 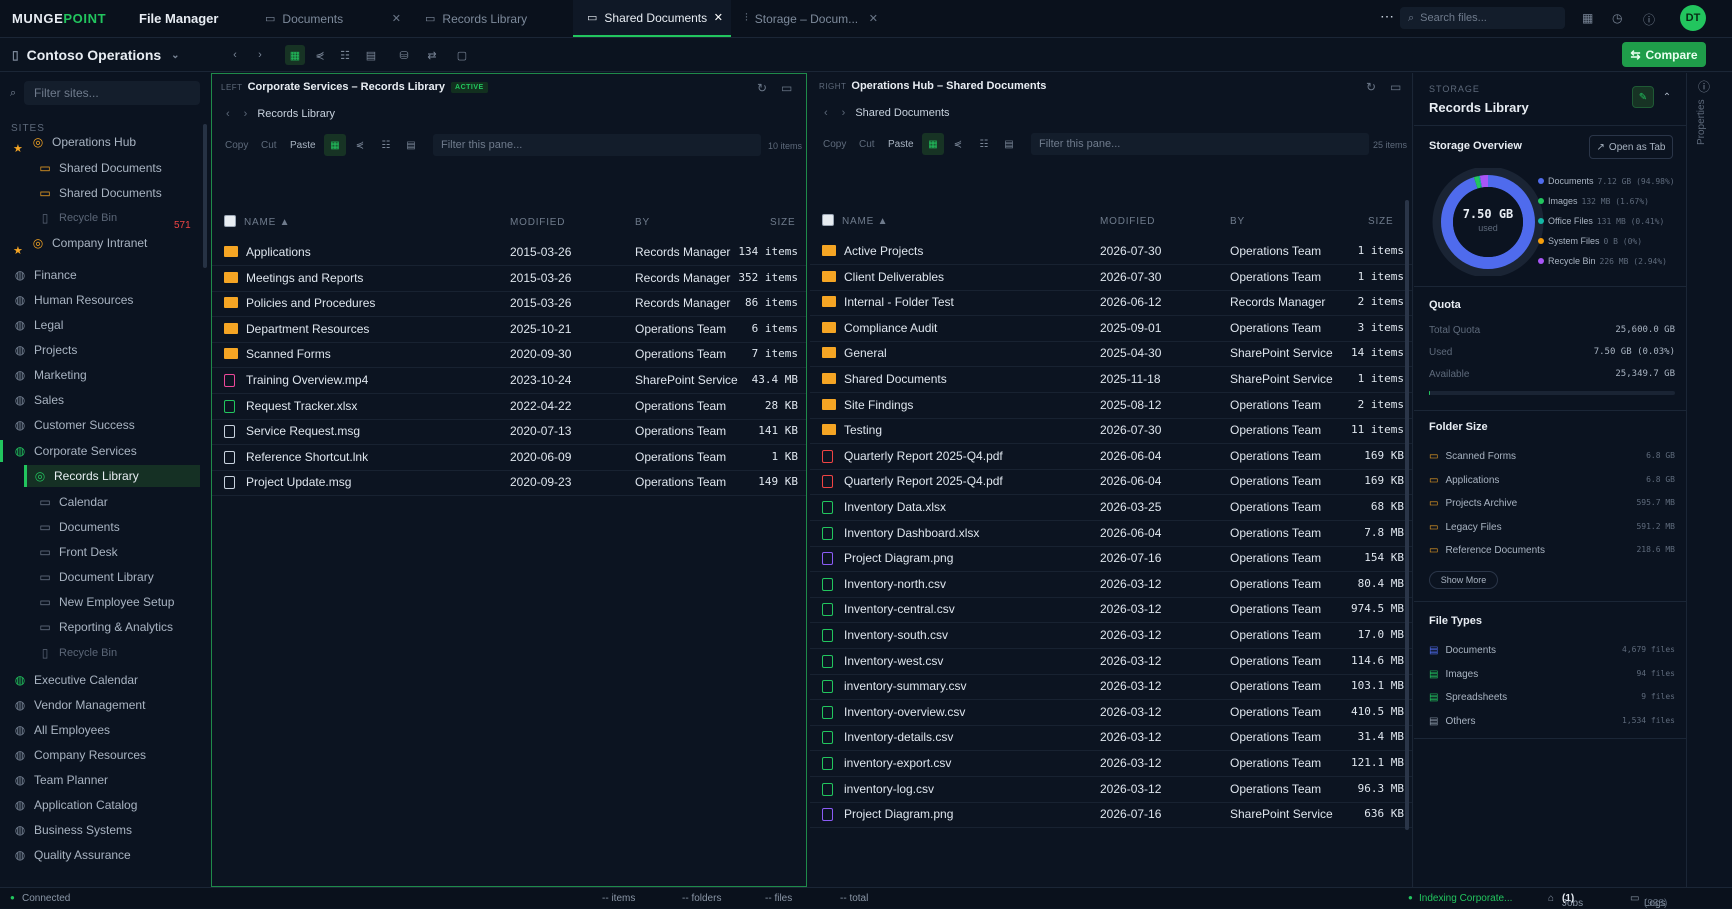 I want to click on sidebar-scrollbar, so click(x=205, y=196).